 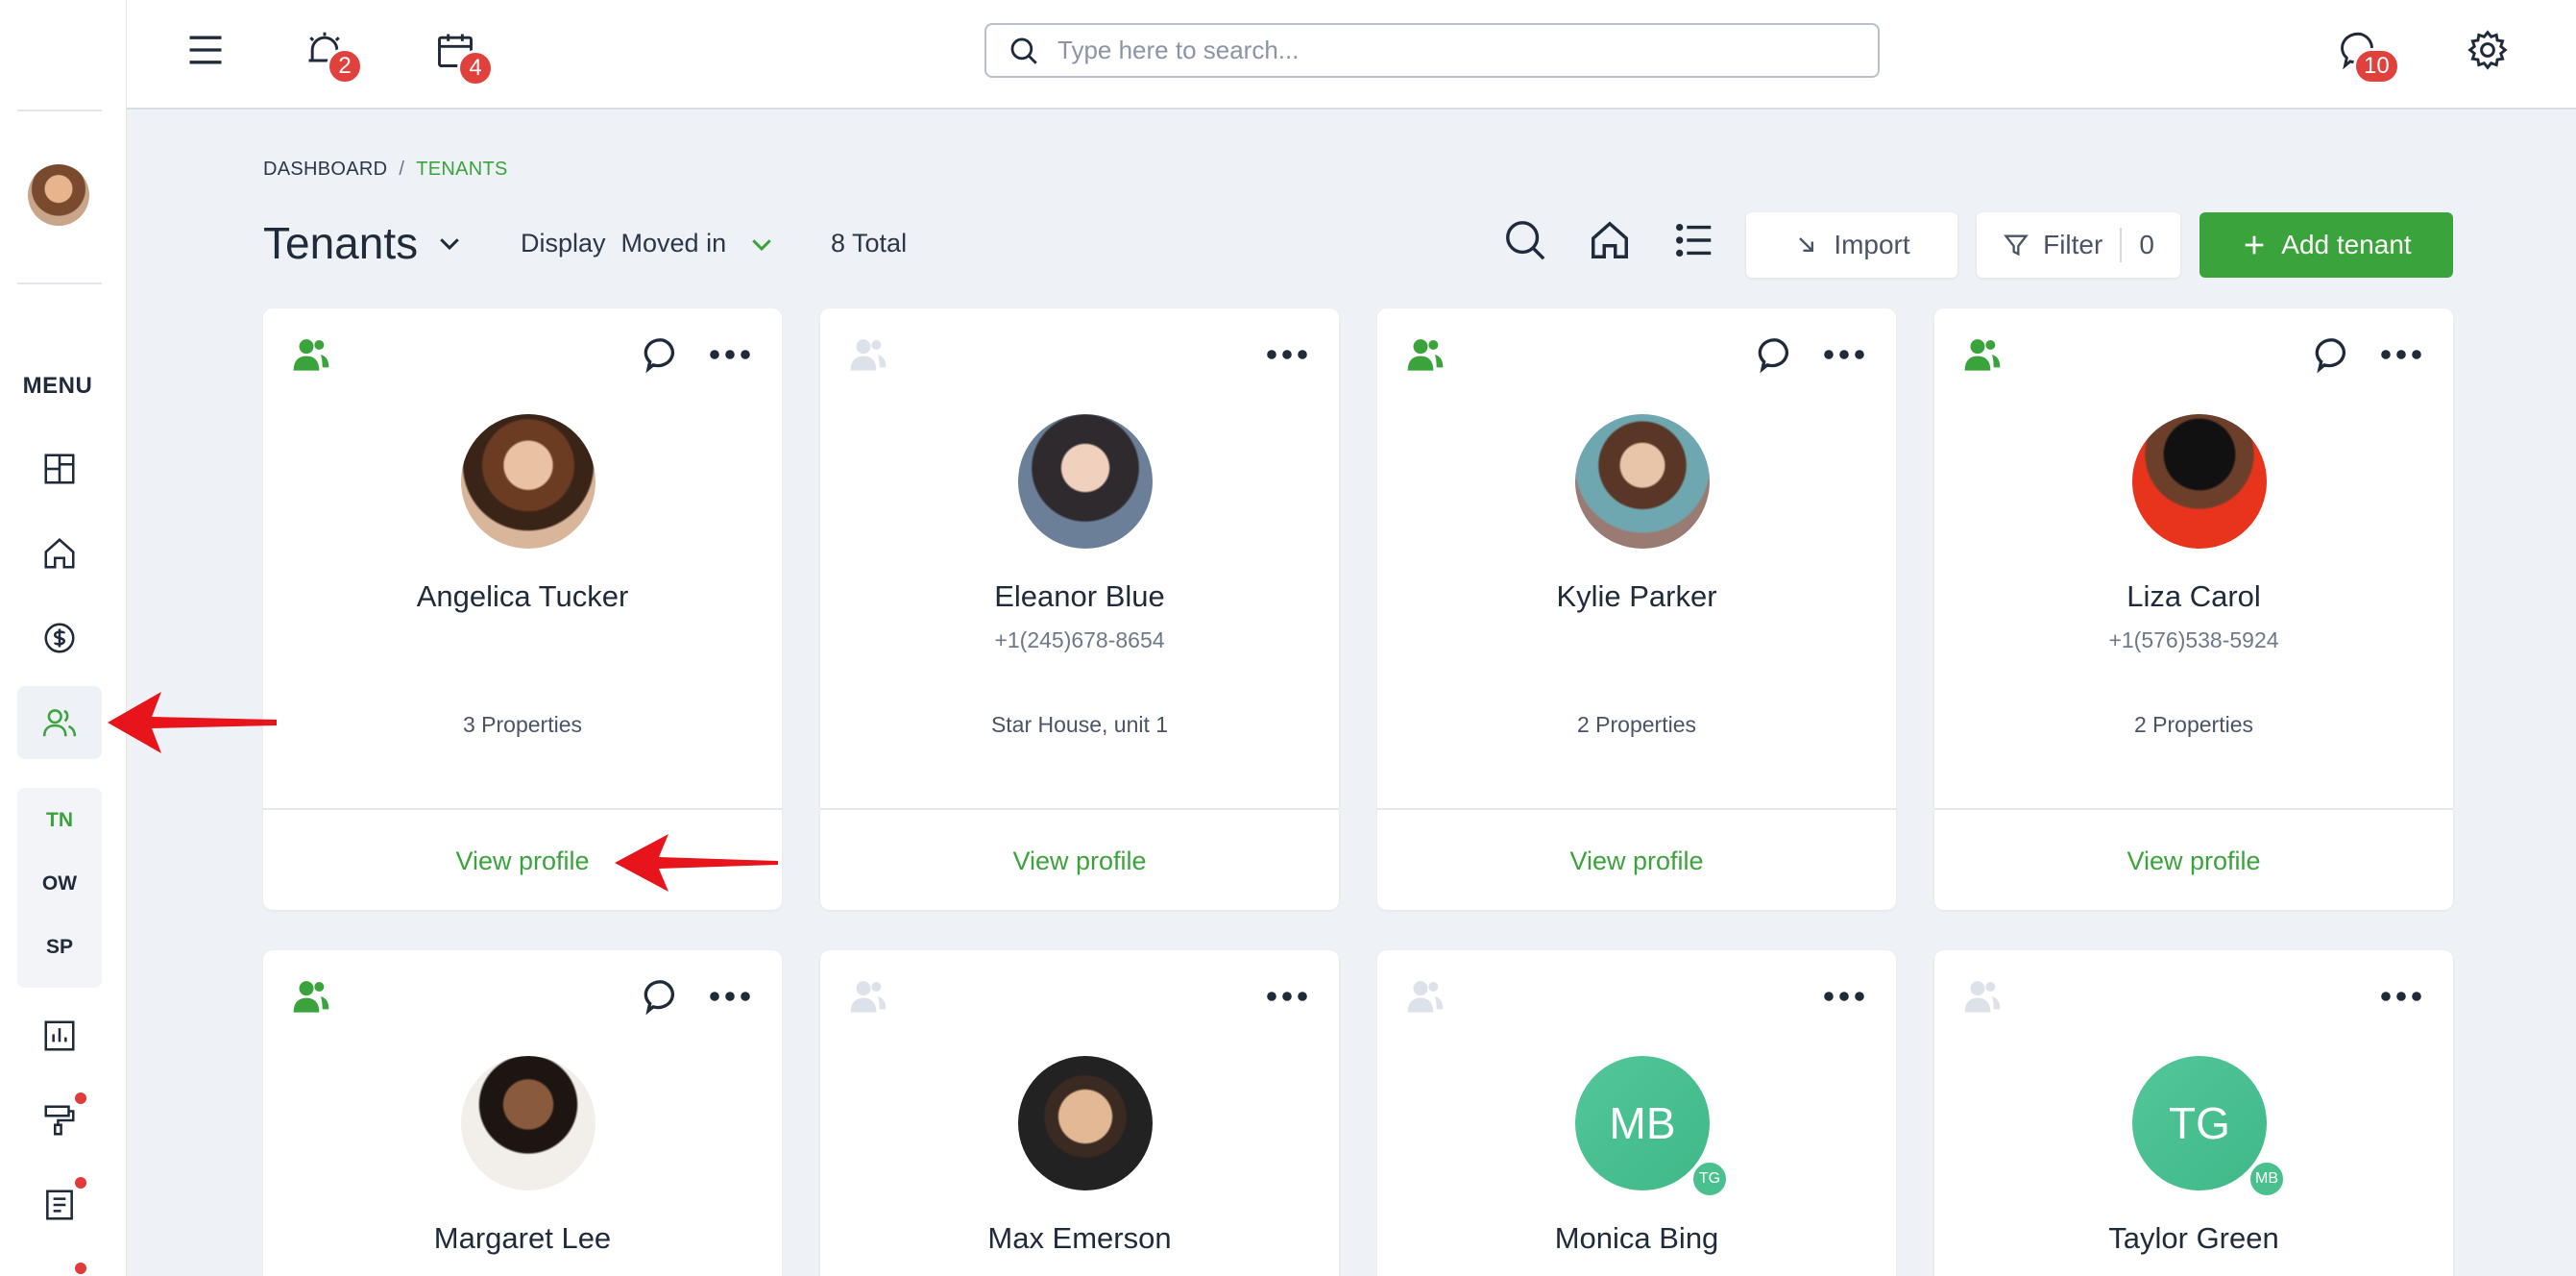 What do you see at coordinates (58, 386) in the screenshot?
I see `menu-label: MENU` at bounding box center [58, 386].